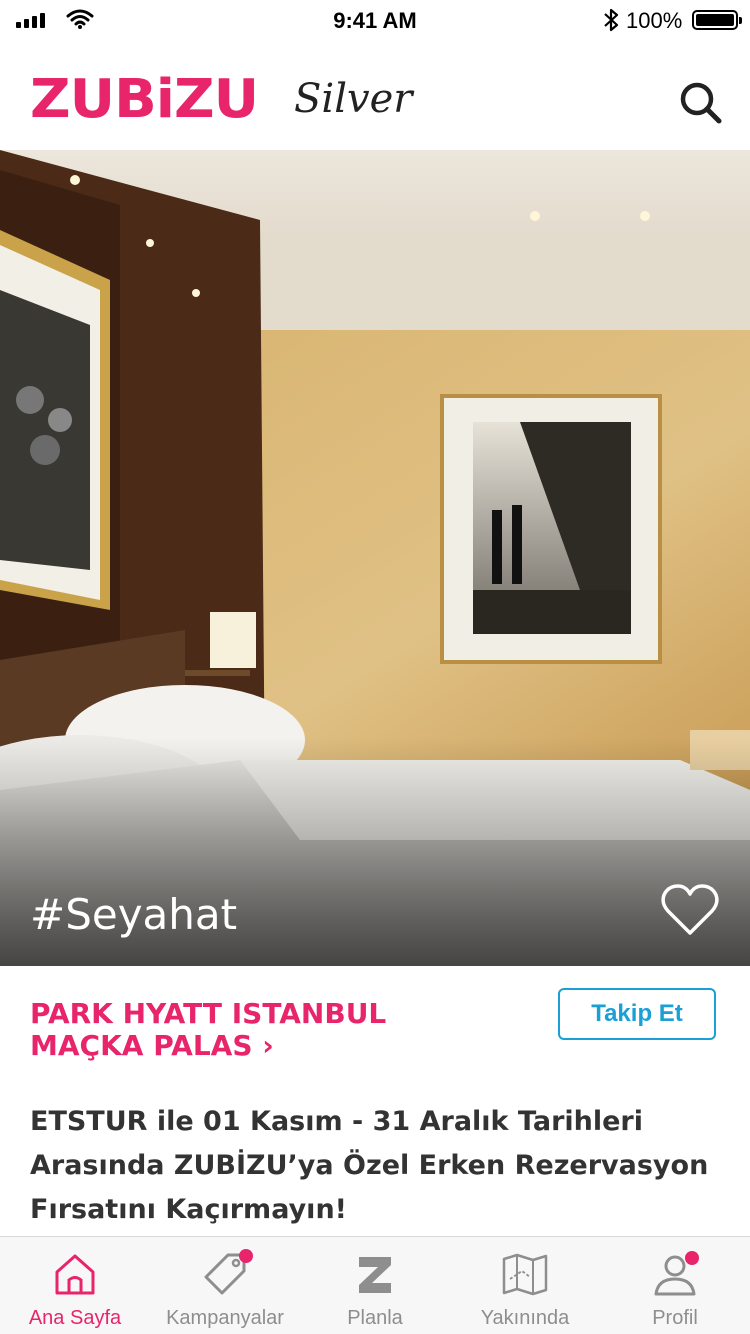 The height and width of the screenshot is (1334, 750). What do you see at coordinates (700, 102) in the screenshot?
I see `search-icon` at bounding box center [700, 102].